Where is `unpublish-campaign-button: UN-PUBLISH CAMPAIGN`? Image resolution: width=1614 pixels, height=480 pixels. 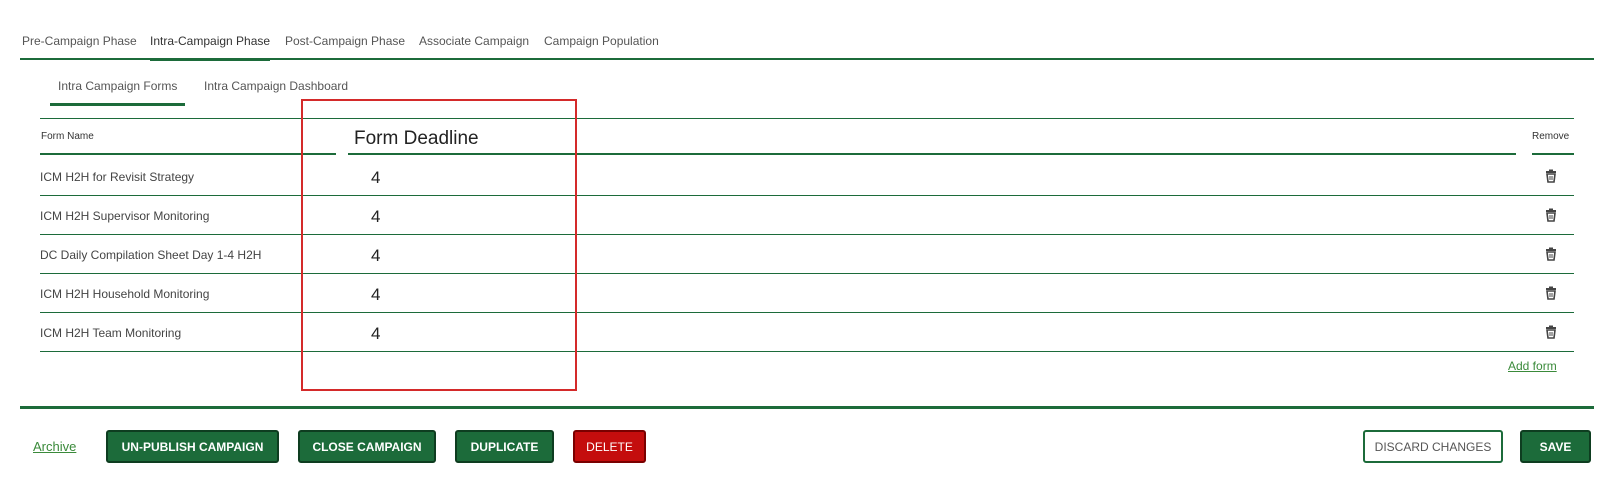 unpublish-campaign-button: UN-PUBLISH CAMPAIGN is located at coordinates (192, 446).